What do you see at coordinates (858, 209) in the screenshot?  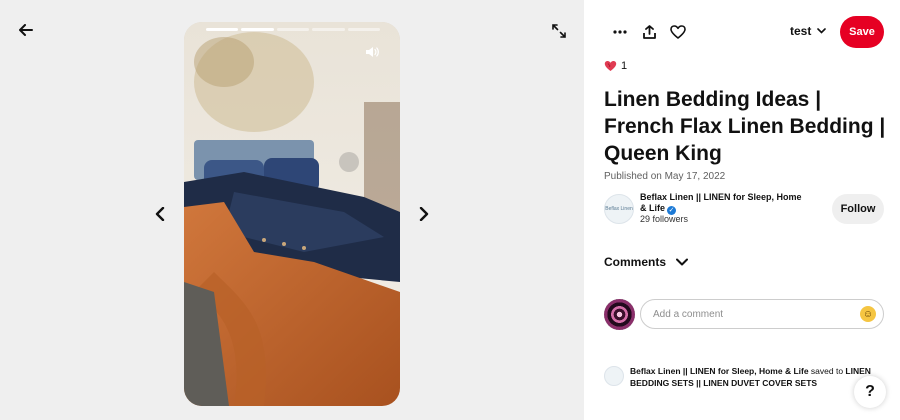 I see `follow-button: Follow` at bounding box center [858, 209].